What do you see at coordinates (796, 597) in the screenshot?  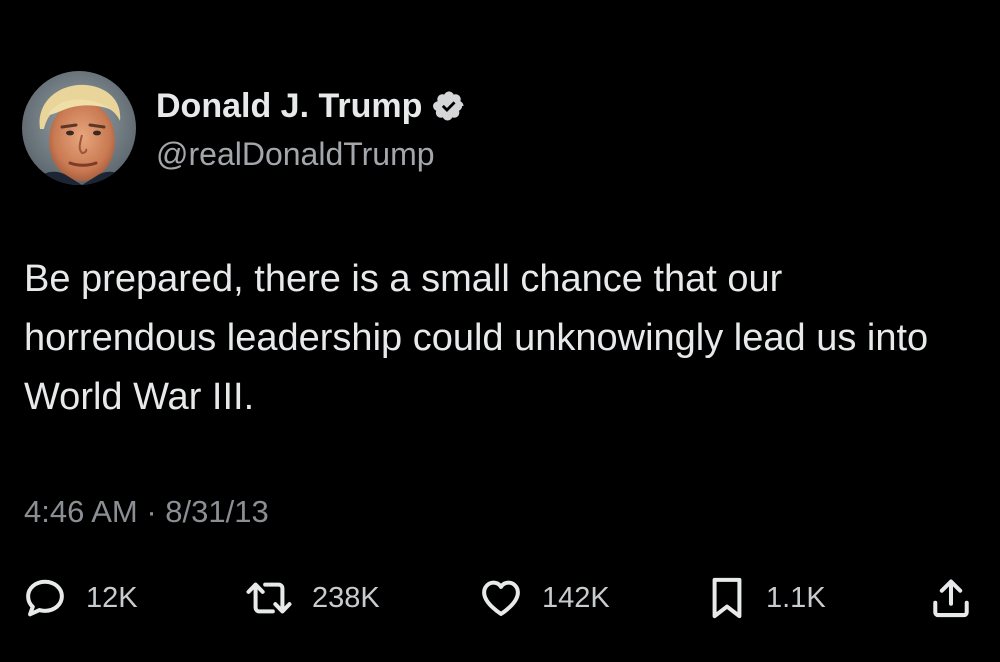 I see `bookmark-count: 1.1K` at bounding box center [796, 597].